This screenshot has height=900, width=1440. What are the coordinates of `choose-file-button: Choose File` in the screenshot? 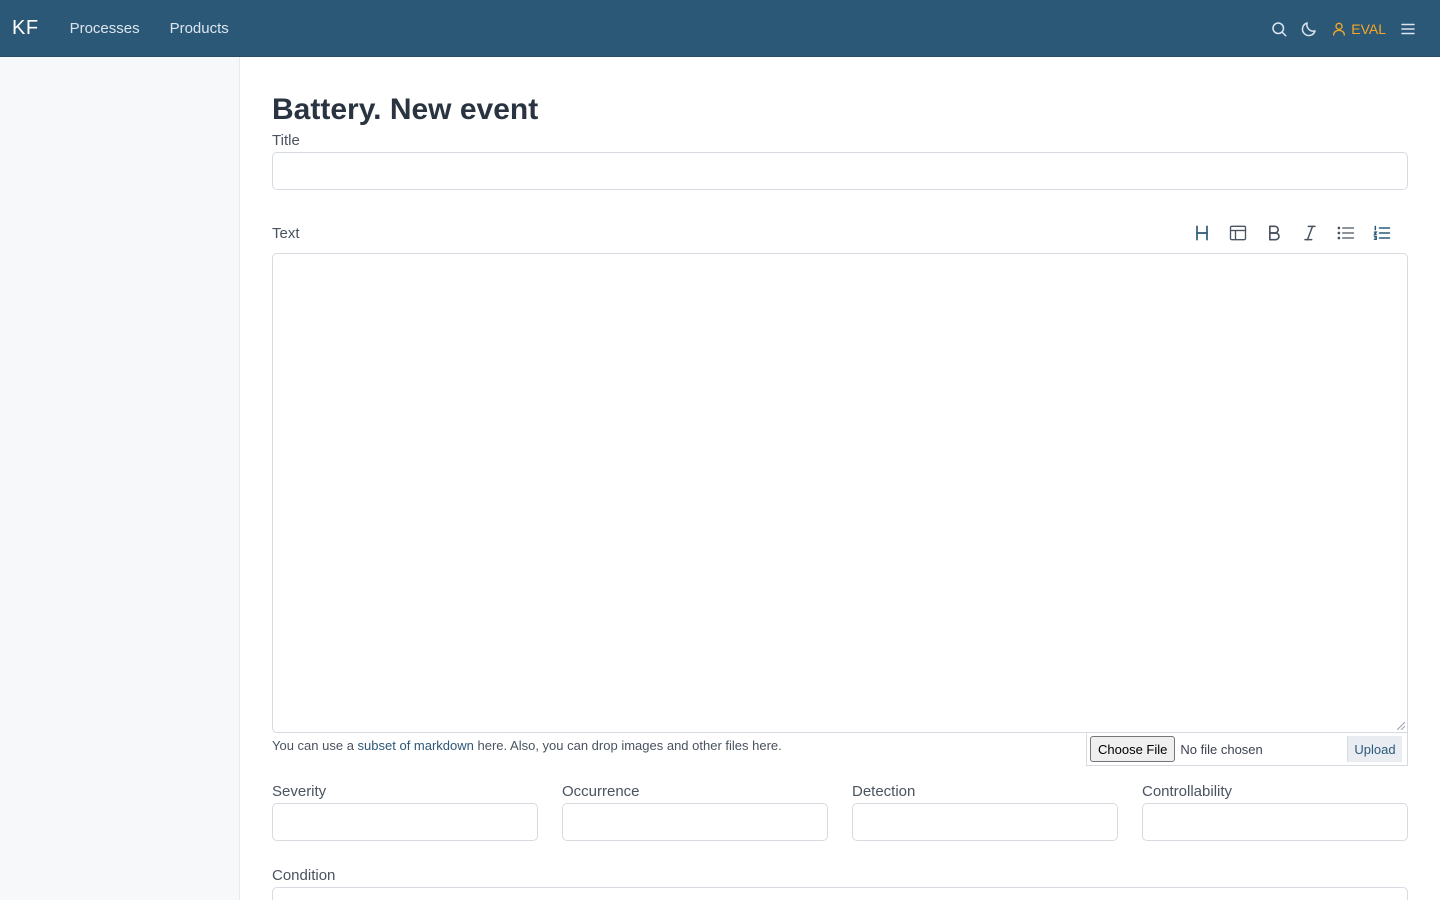 It's located at (1133, 749).